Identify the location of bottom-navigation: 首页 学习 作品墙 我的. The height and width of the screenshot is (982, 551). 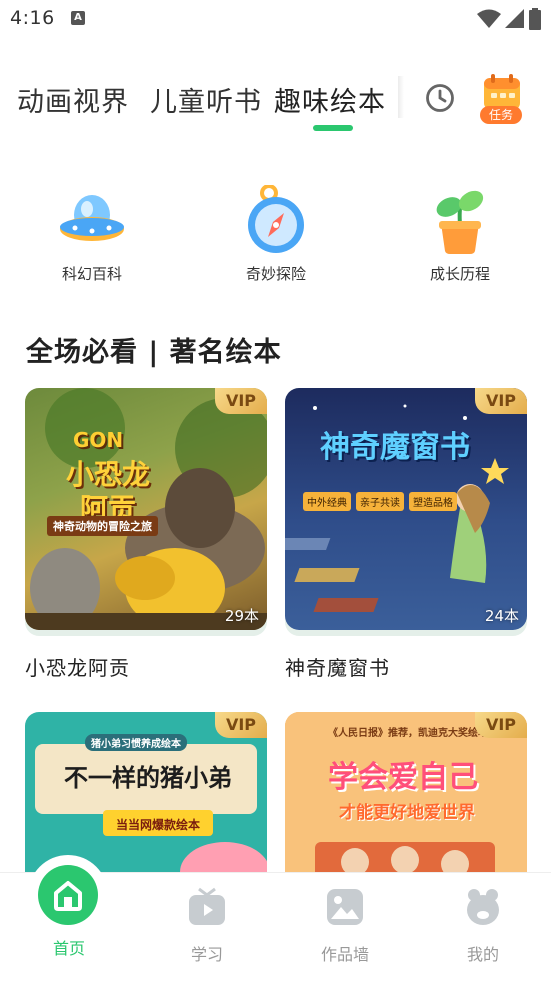
(275, 918).